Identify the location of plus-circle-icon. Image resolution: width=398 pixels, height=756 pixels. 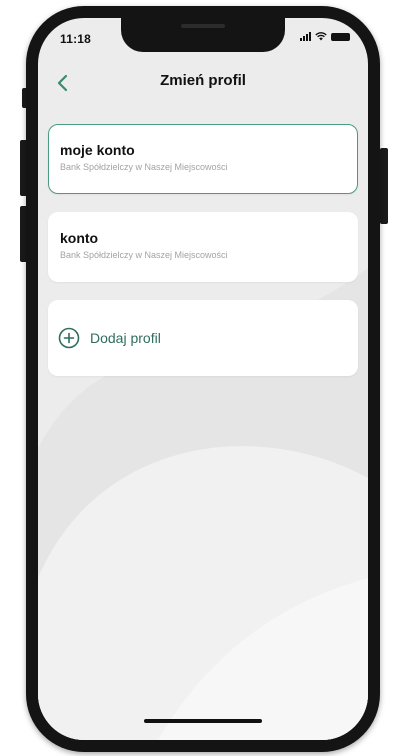
(69, 338).